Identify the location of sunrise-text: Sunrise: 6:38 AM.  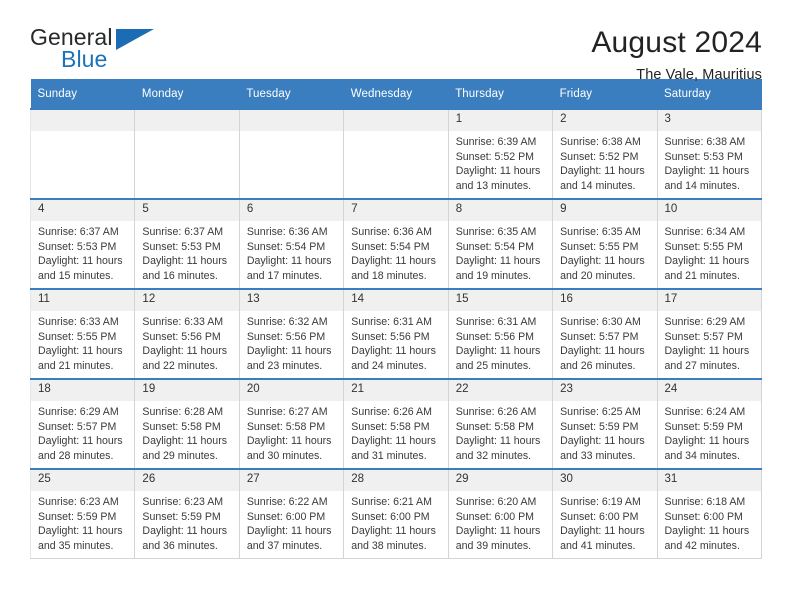
(600, 142).